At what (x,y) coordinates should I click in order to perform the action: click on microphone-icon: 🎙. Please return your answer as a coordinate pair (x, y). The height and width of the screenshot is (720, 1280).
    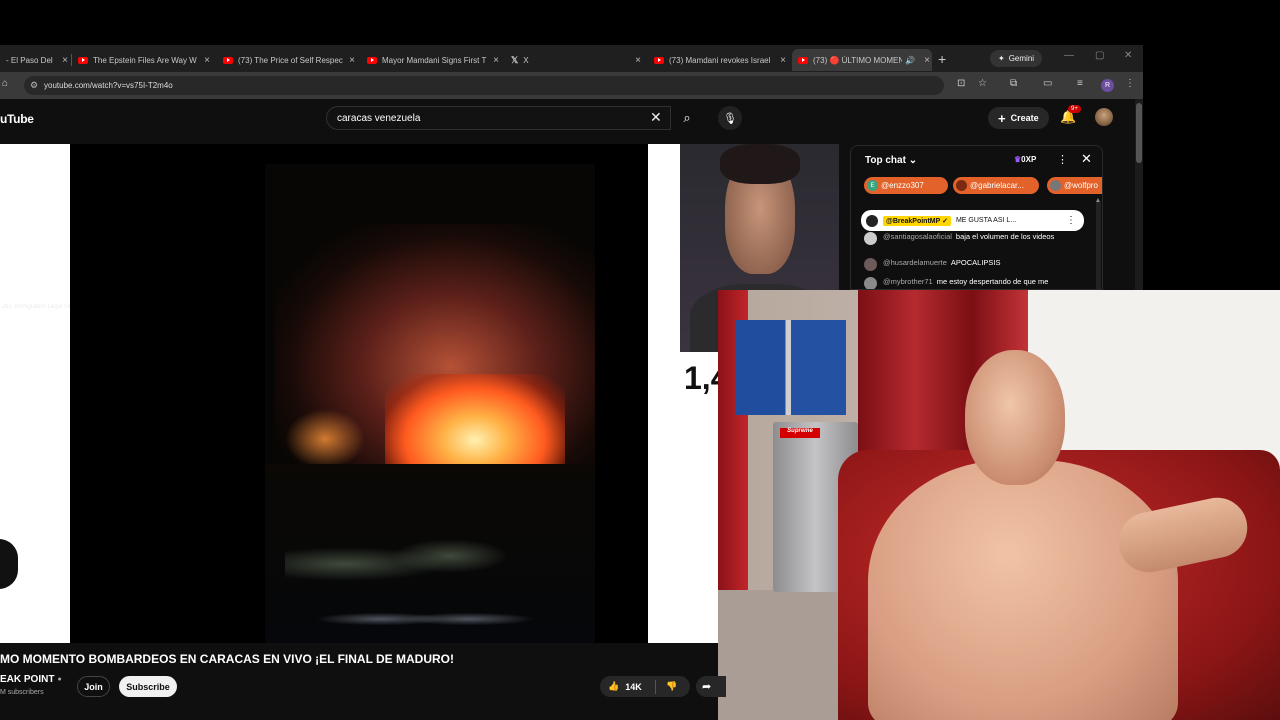
    Looking at the image, I should click on (730, 118).